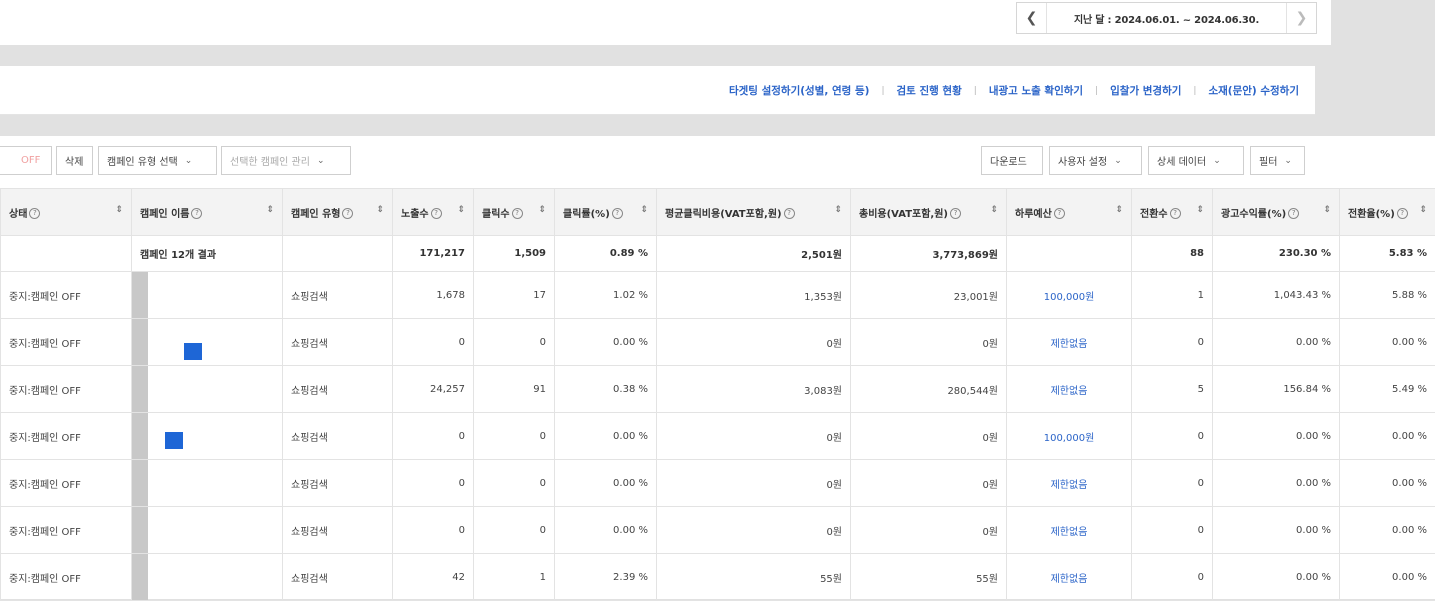  I want to click on col-avg-cpc: 평균클릭비용(VAT포함,원)?⇕, so click(754, 212).